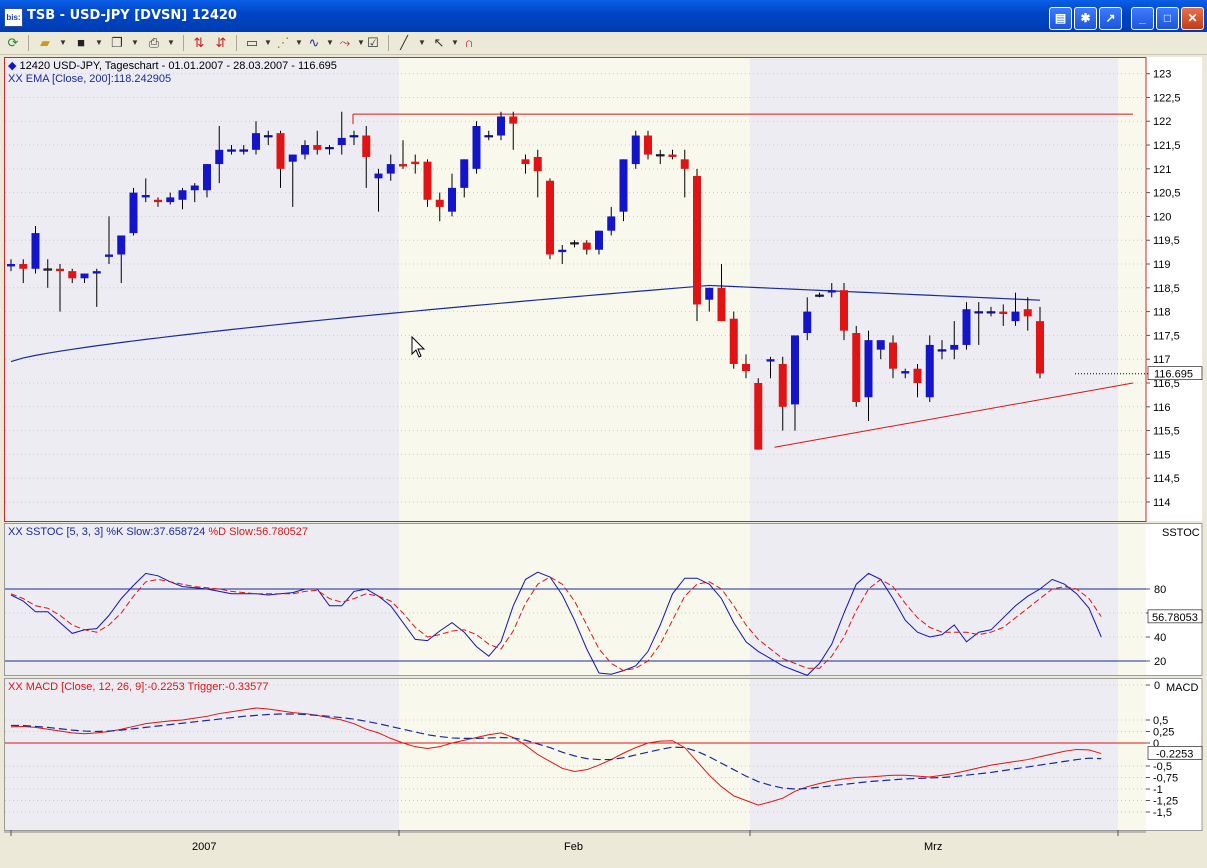 The image size is (1207, 868). I want to click on price-tick-label: 118, so click(1162, 313).